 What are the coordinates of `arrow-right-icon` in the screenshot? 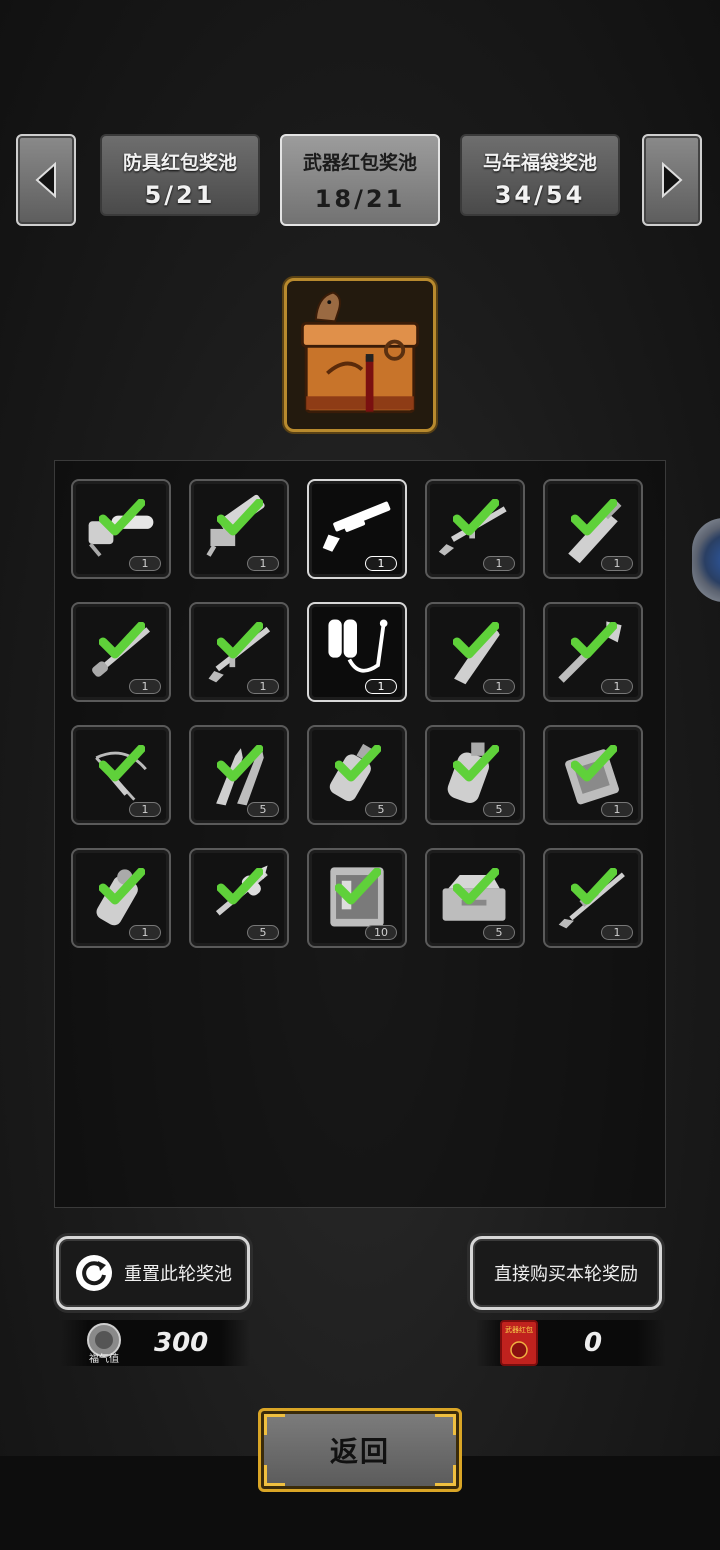 It's located at (672, 180).